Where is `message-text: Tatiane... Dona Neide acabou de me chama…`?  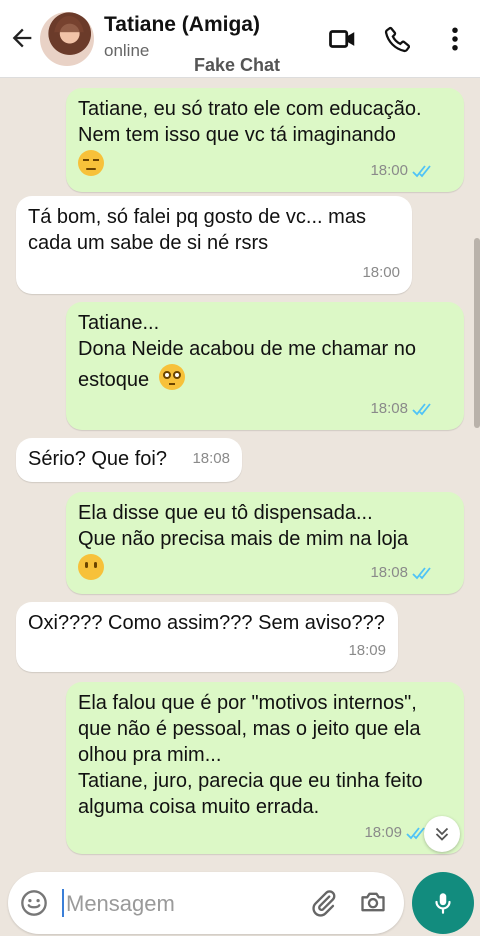 message-text: Tatiane... Dona Neide acabou de me chama… is located at coordinates (247, 351).